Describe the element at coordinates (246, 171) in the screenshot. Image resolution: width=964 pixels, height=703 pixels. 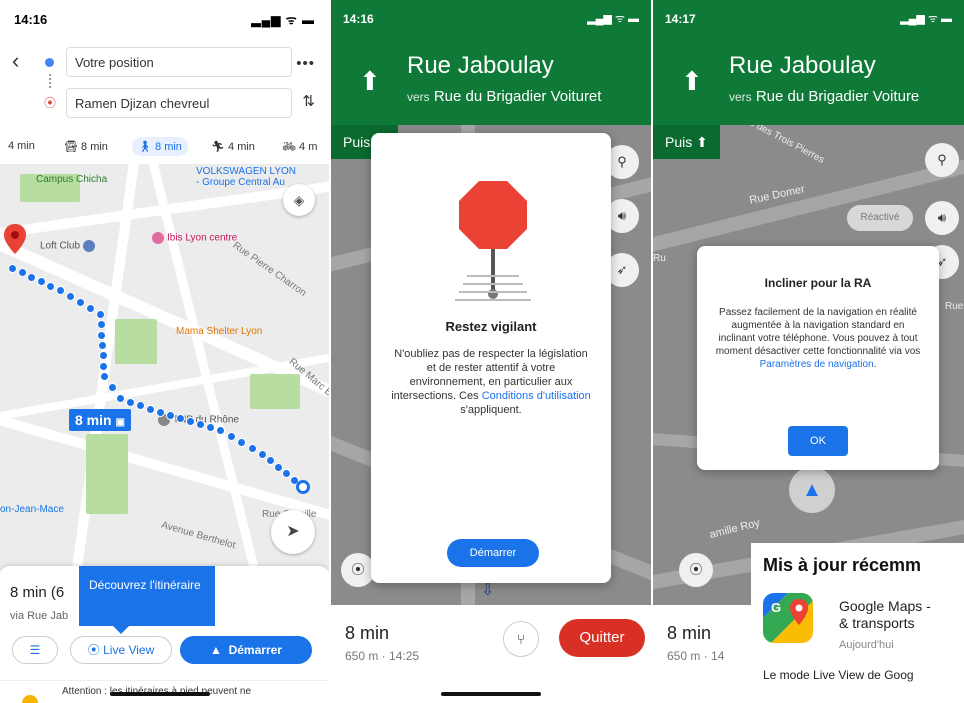
I see `poi-label: VOLKSWAGEN LYON` at that location.